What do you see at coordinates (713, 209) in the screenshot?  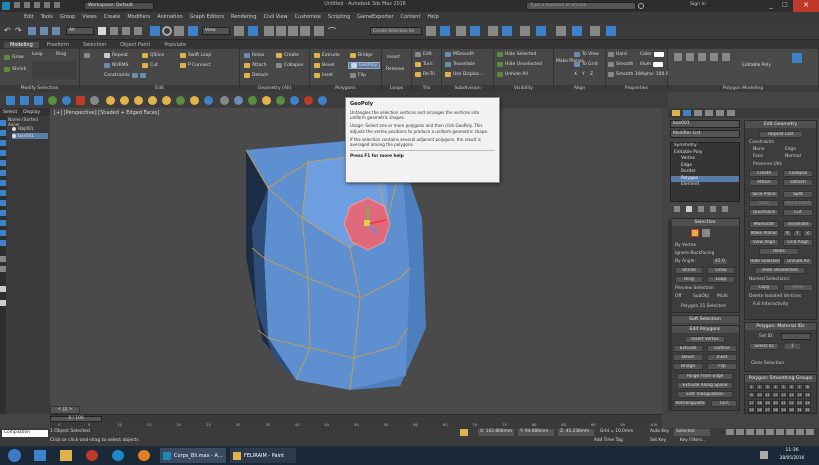 I see `remove-modifier-icon` at bounding box center [713, 209].